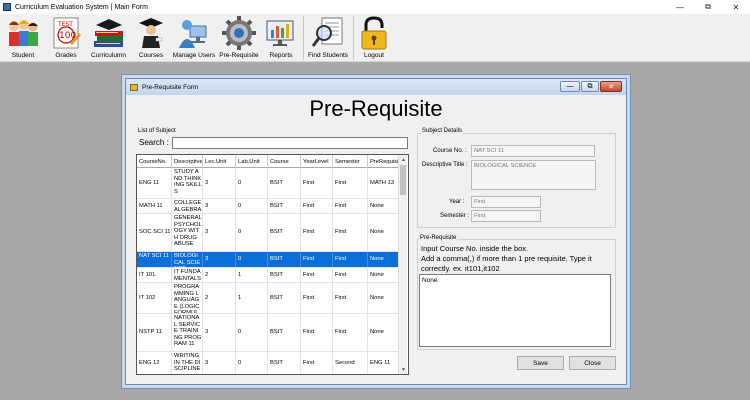 Image resolution: width=750 pixels, height=400 pixels. I want to click on subject-details-label: Subject Details, so click(442, 131).